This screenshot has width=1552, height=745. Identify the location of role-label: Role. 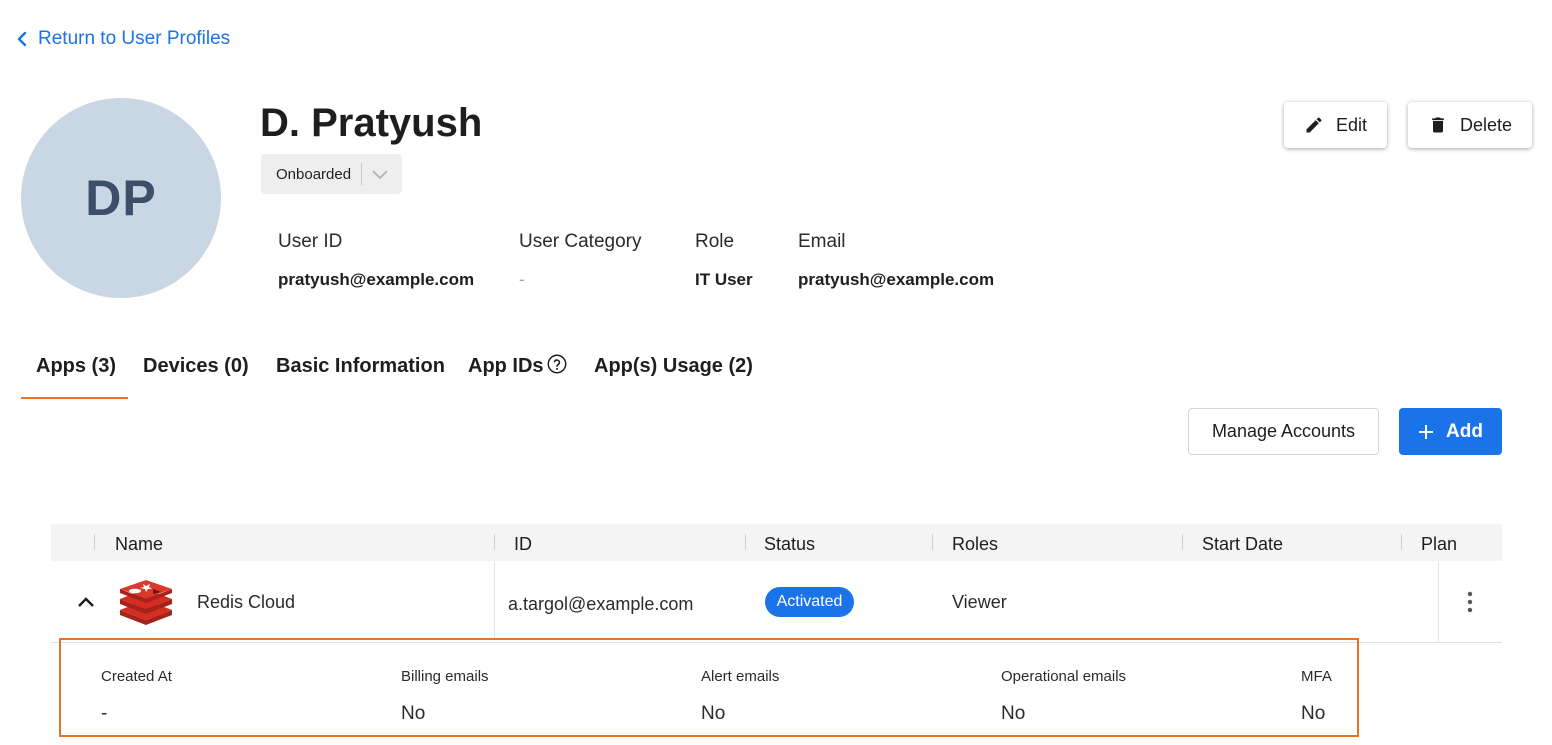
(715, 241).